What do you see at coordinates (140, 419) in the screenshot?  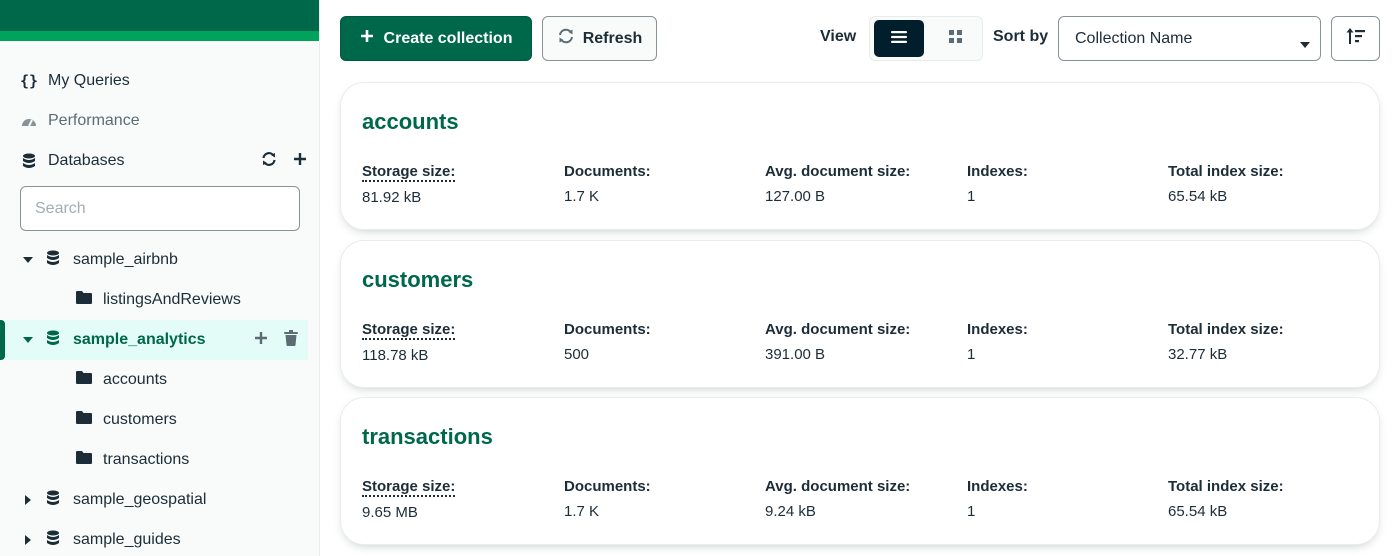 I see `tree-collection-label: customers` at bounding box center [140, 419].